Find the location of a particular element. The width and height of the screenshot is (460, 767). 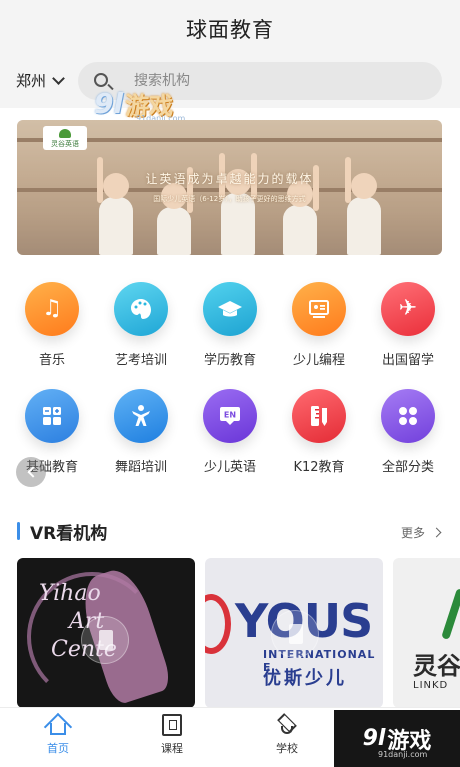

city-label: 郑州 is located at coordinates (31, 81).